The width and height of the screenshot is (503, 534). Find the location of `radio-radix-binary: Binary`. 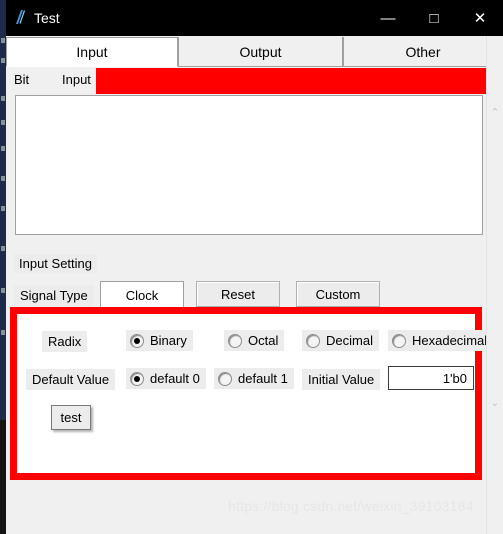

radio-radix-binary: Binary is located at coordinates (159, 340).